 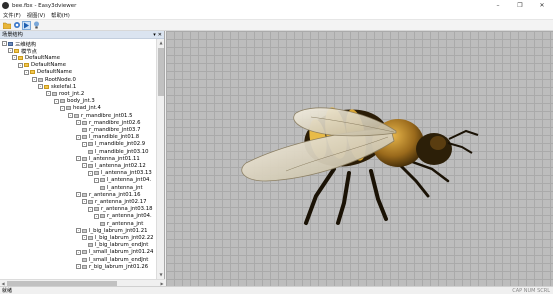 I want to click on tree-item: - l_antenna_jnt04., so click(x=122, y=180).